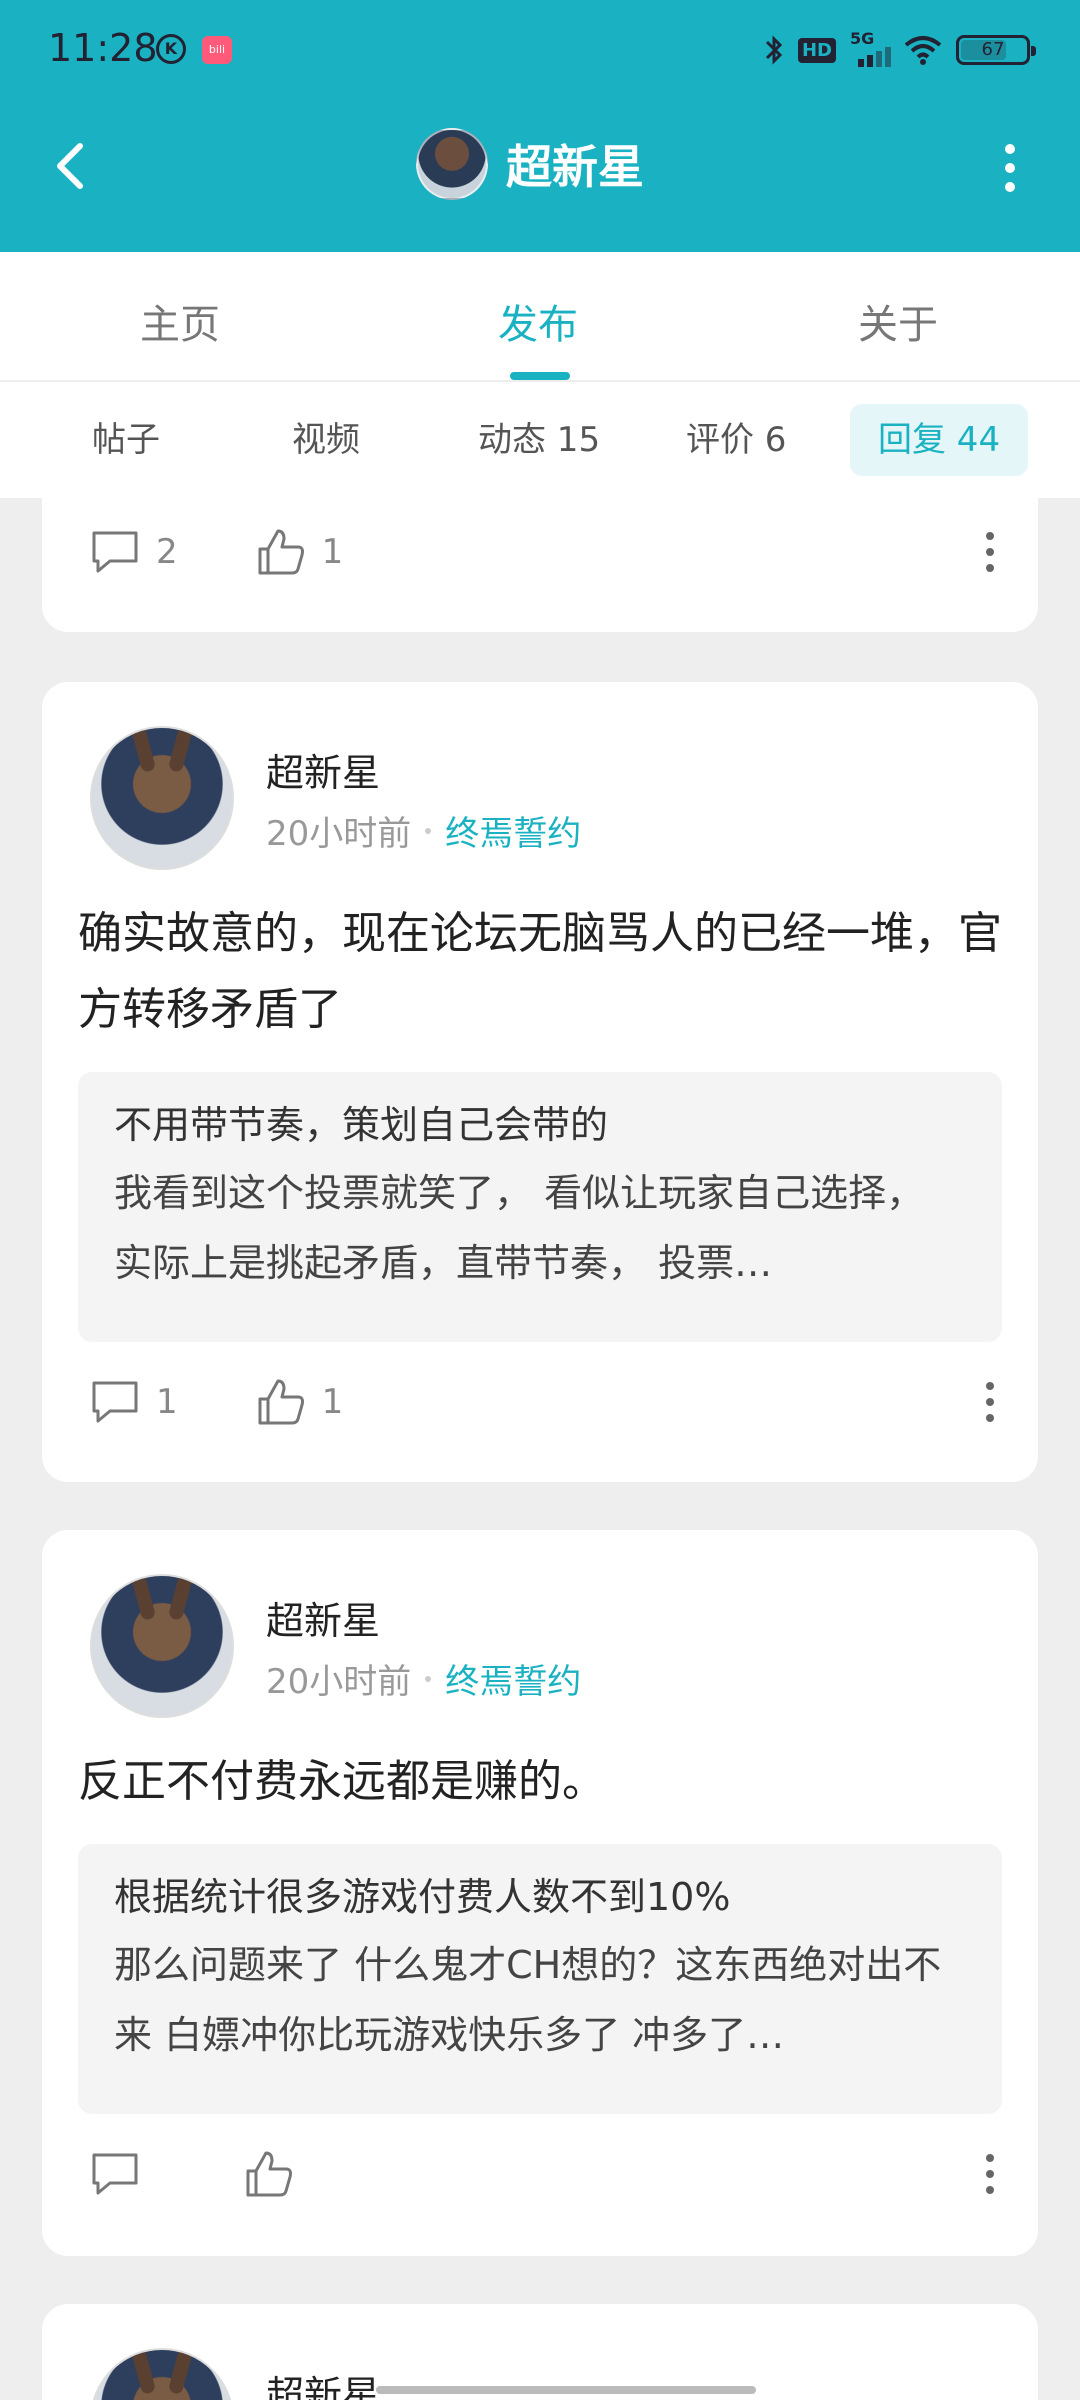  Describe the element at coordinates (171, 49) in the screenshot. I see `k-icon: K` at that location.